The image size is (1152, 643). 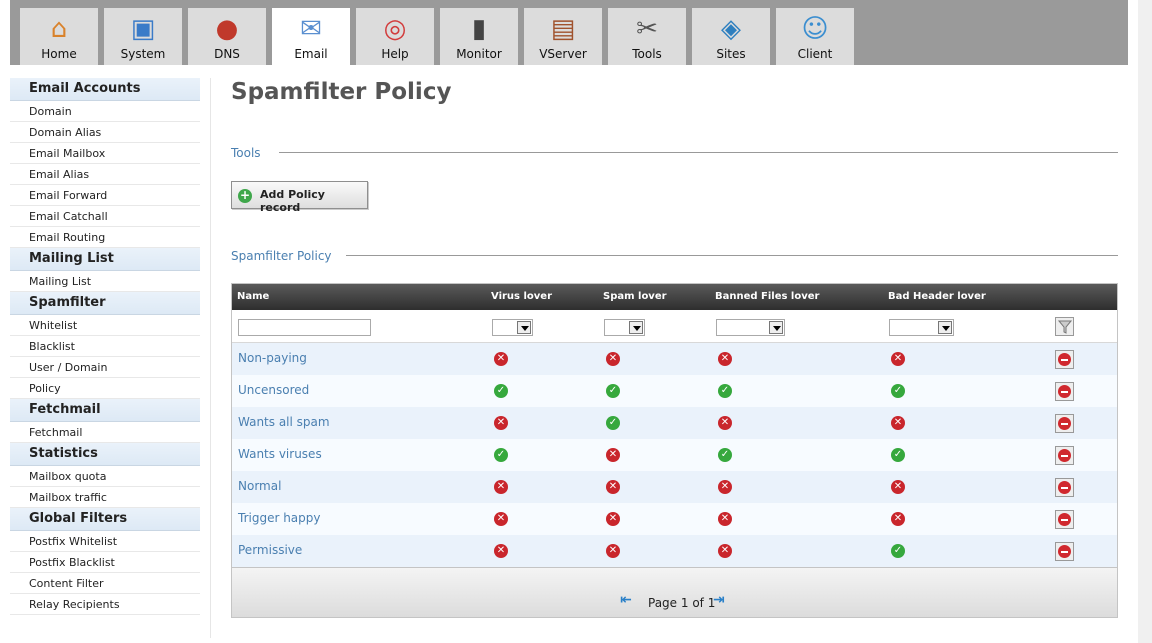 What do you see at coordinates (105, 476) in the screenshot?
I see `sidebar-item-mailbox-quota: Mailbox quota` at bounding box center [105, 476].